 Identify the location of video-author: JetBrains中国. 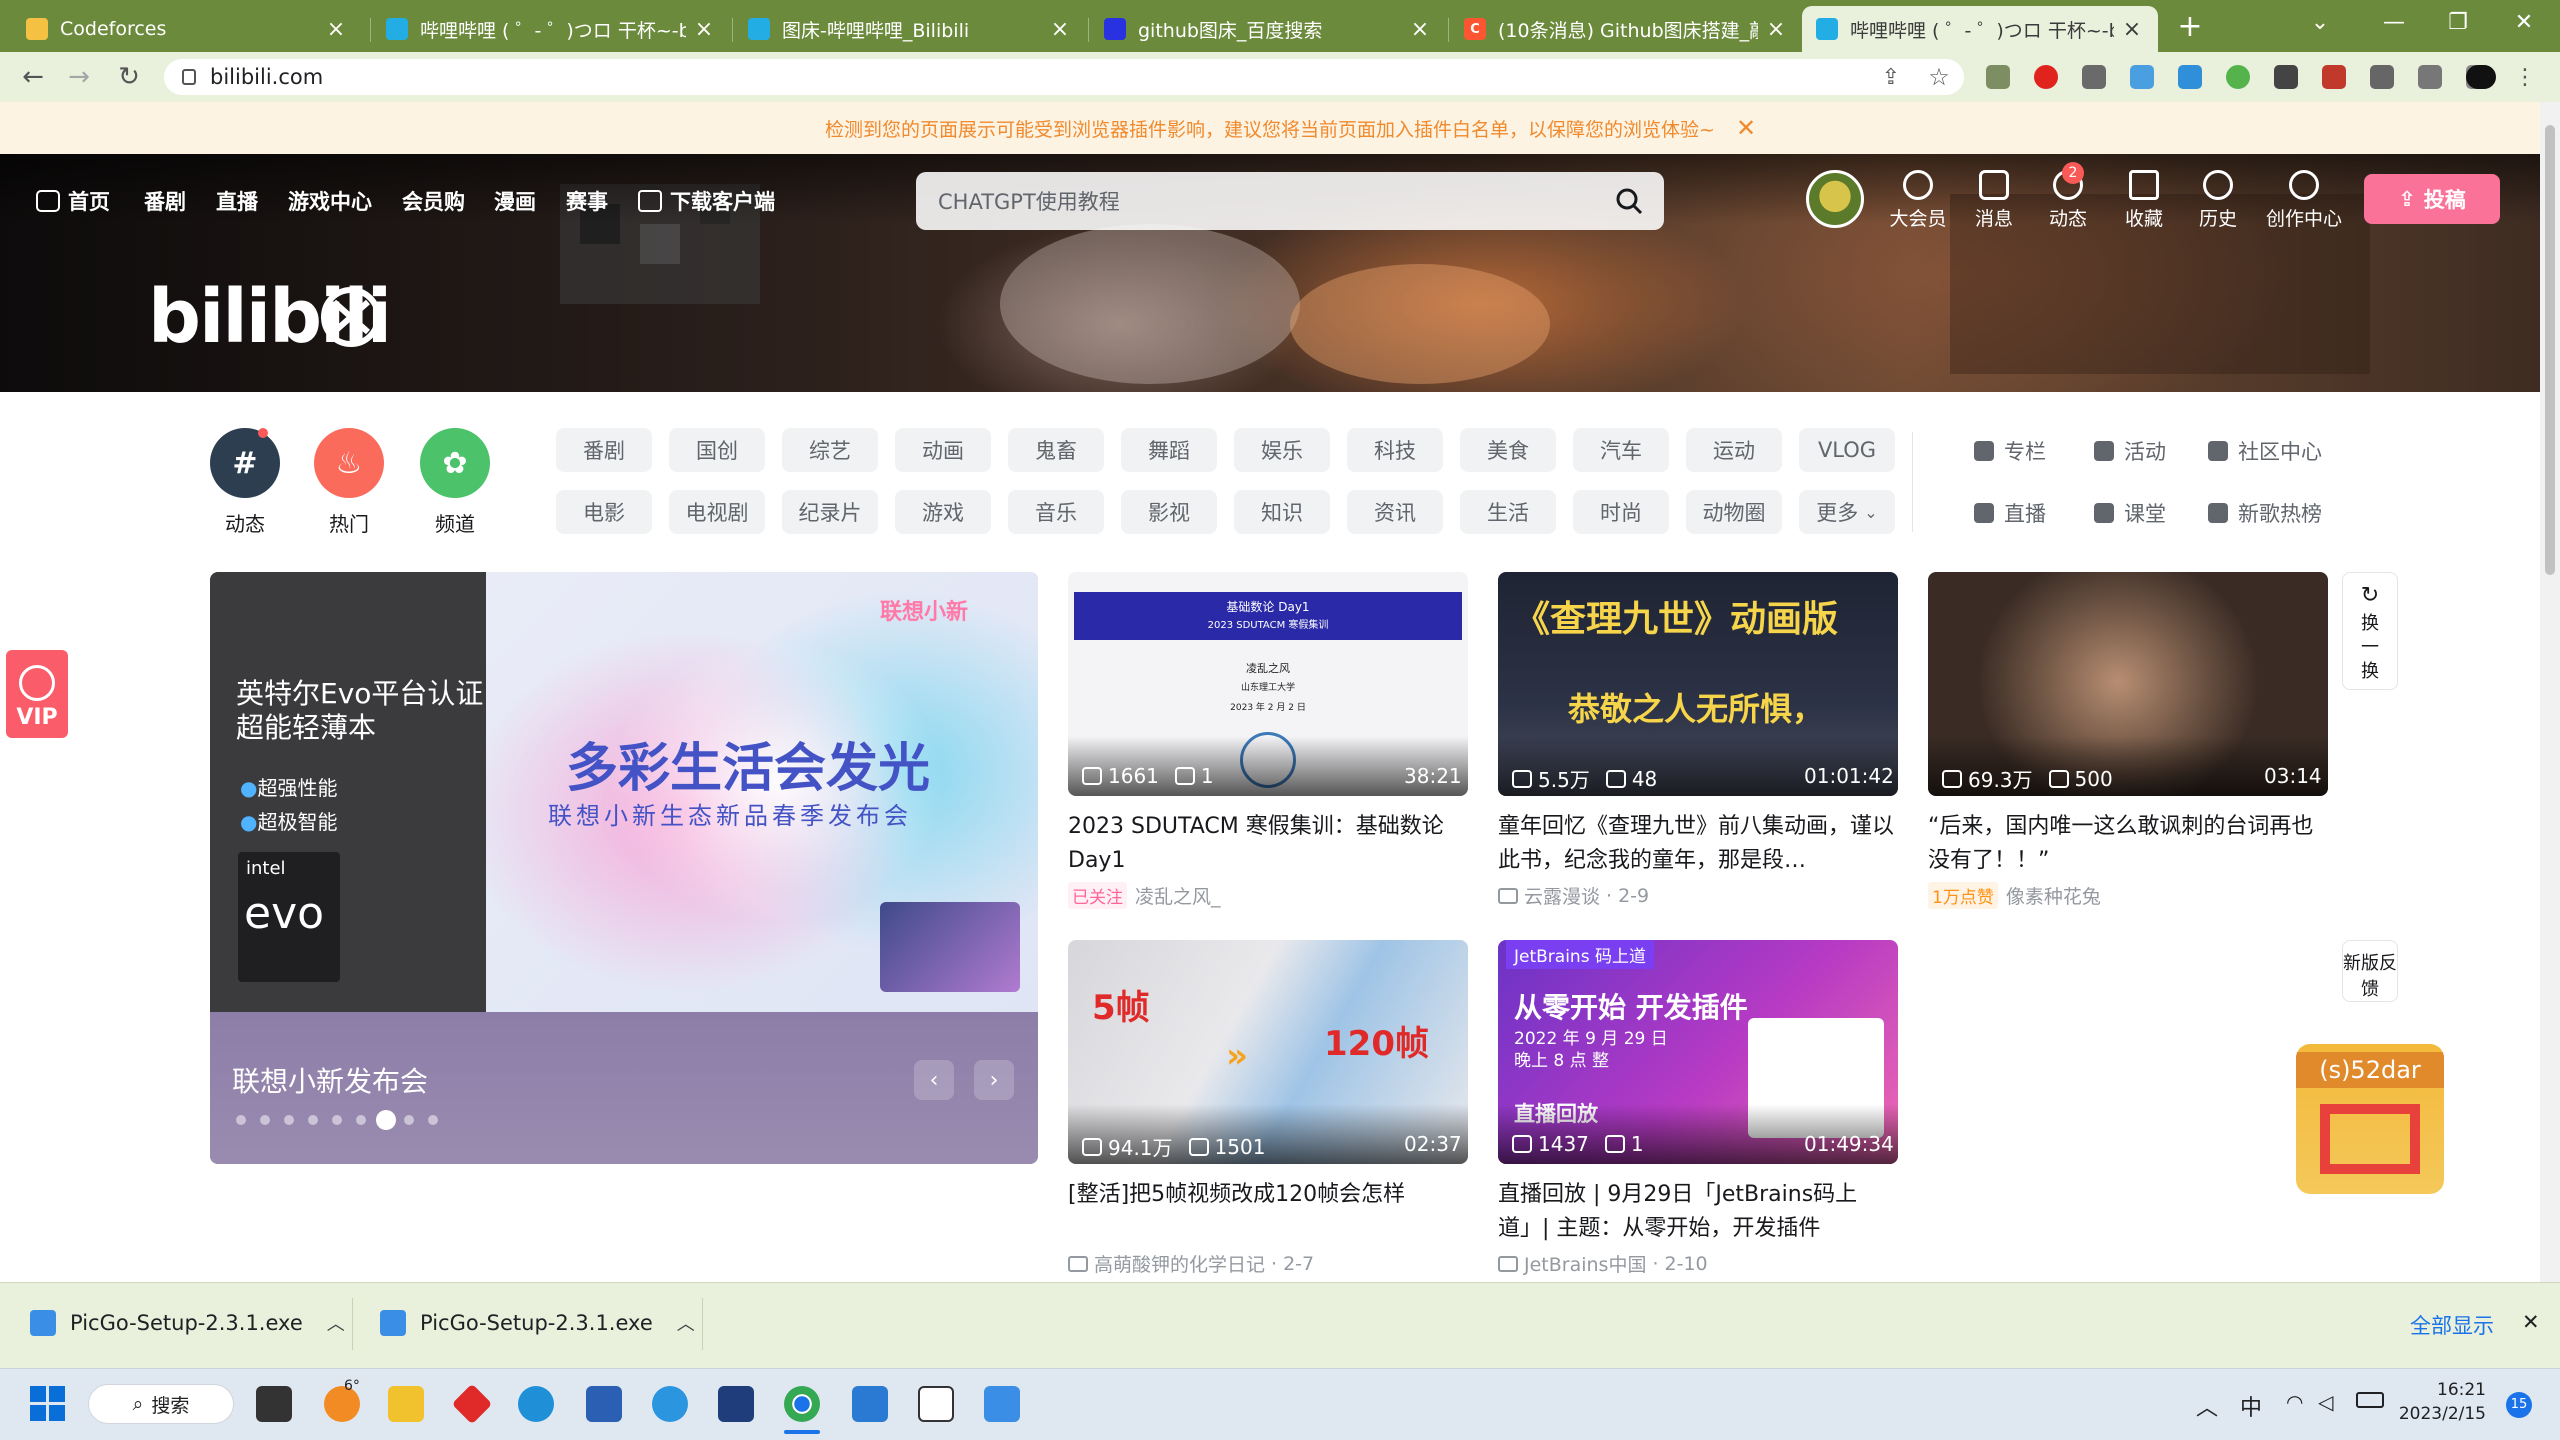
(1585, 1263).